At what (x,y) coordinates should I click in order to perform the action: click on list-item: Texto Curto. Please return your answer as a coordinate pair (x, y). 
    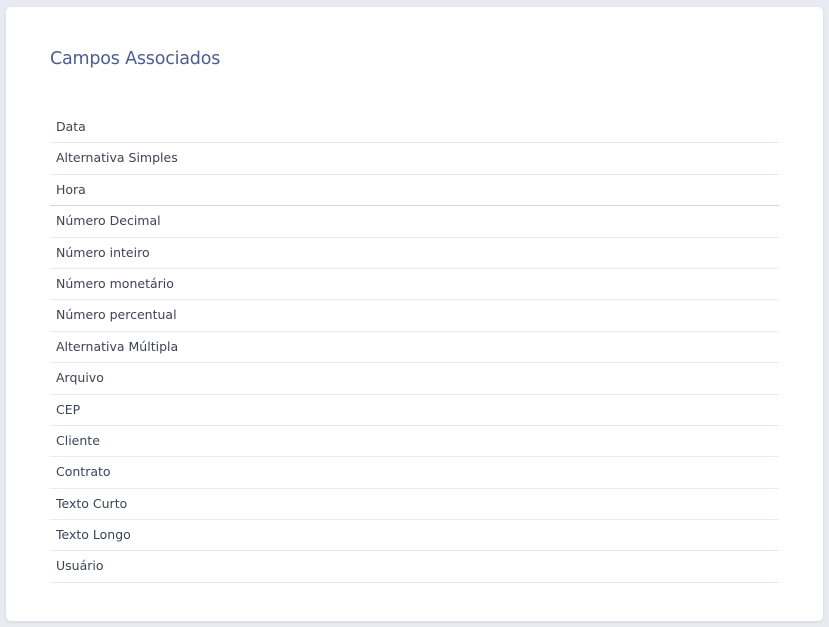
    Looking at the image, I should click on (414, 505).